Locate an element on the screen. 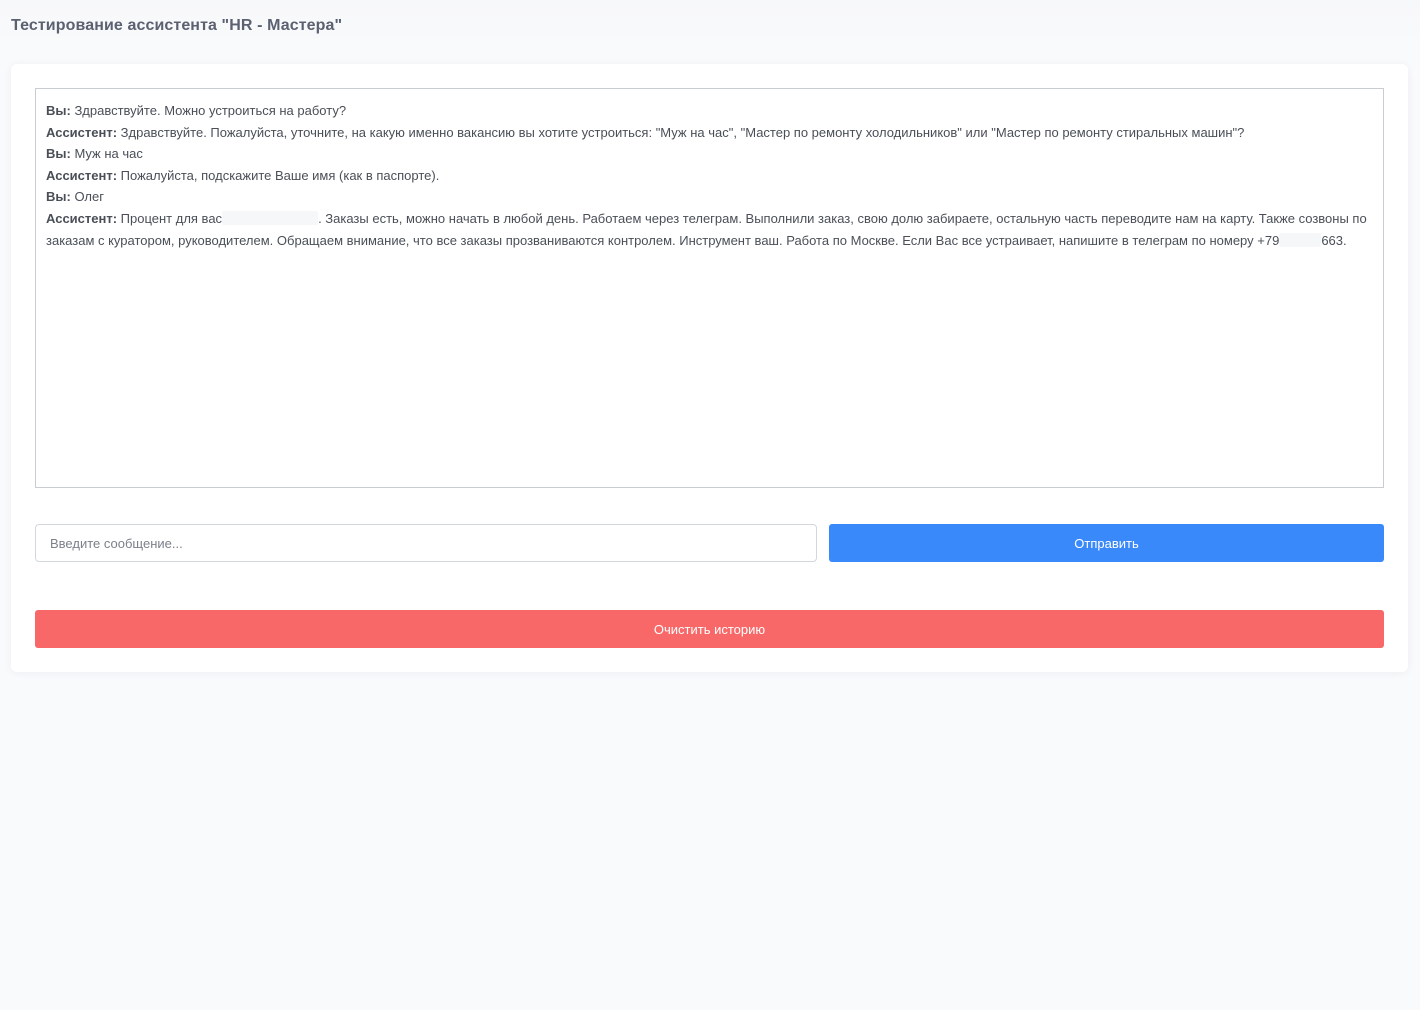 The width and height of the screenshot is (1420, 1010). page-title: Тестирование ассистента "HR - Мастера" is located at coordinates (177, 25).